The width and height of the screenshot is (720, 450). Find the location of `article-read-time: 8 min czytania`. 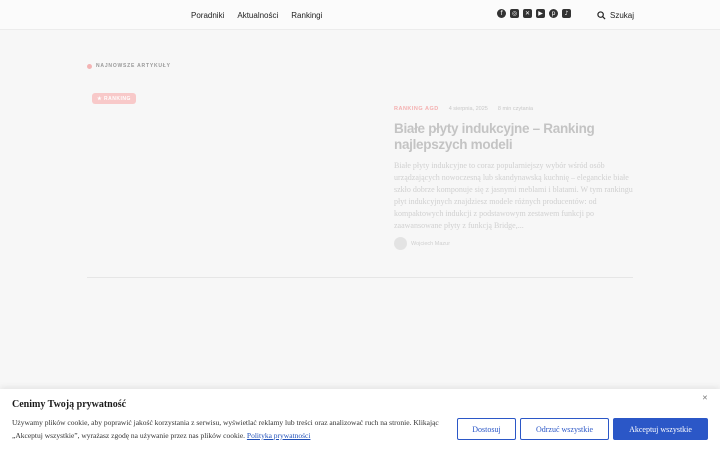

article-read-time: 8 min czytania is located at coordinates (515, 109).